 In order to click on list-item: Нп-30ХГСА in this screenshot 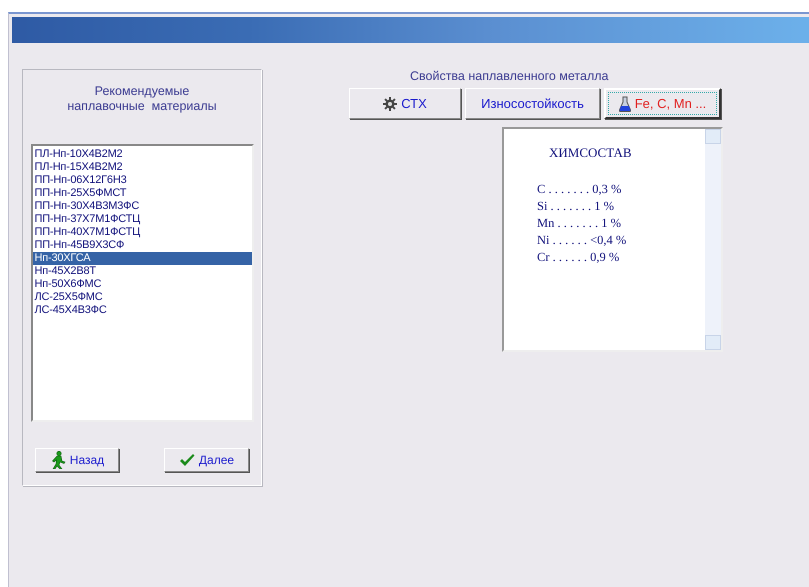, I will do `click(142, 258)`.